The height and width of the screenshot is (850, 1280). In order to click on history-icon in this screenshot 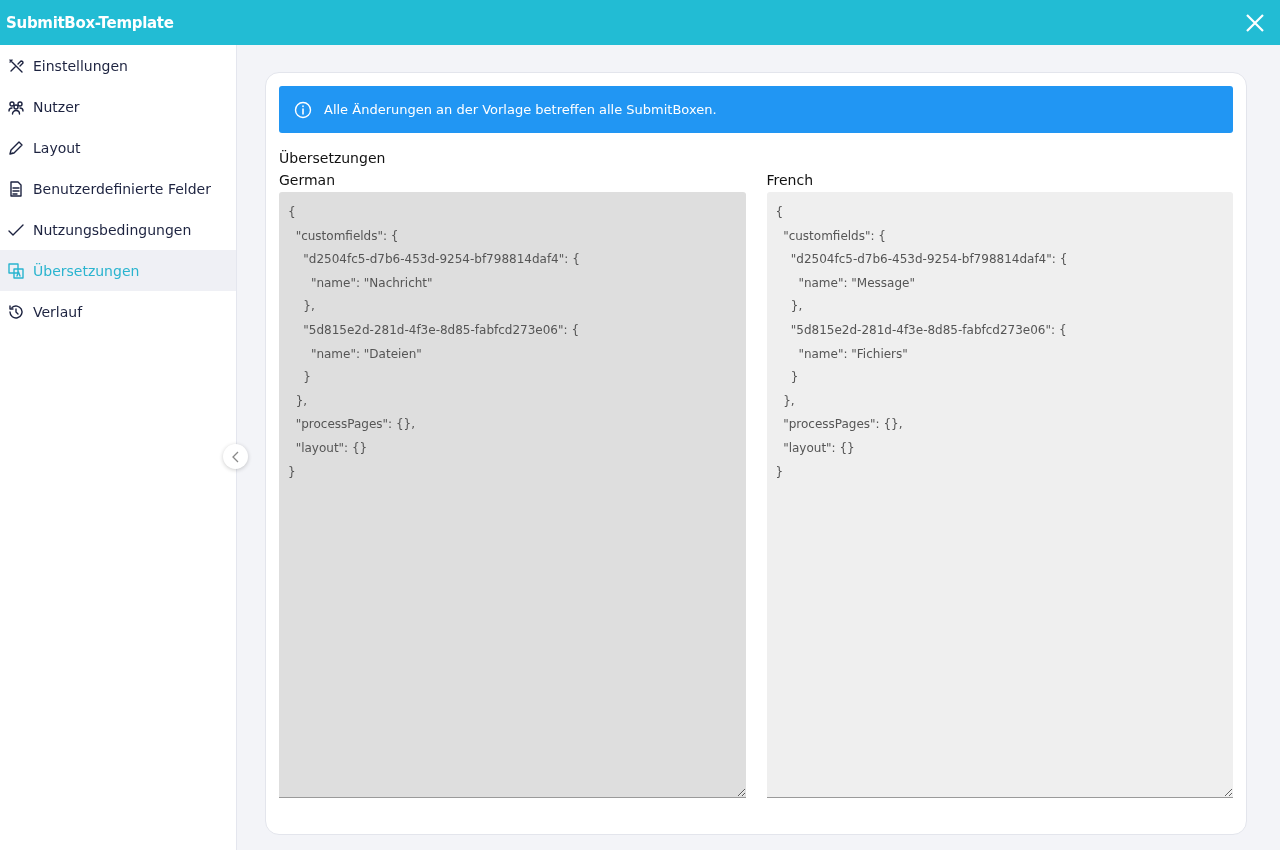, I will do `click(16, 311)`.